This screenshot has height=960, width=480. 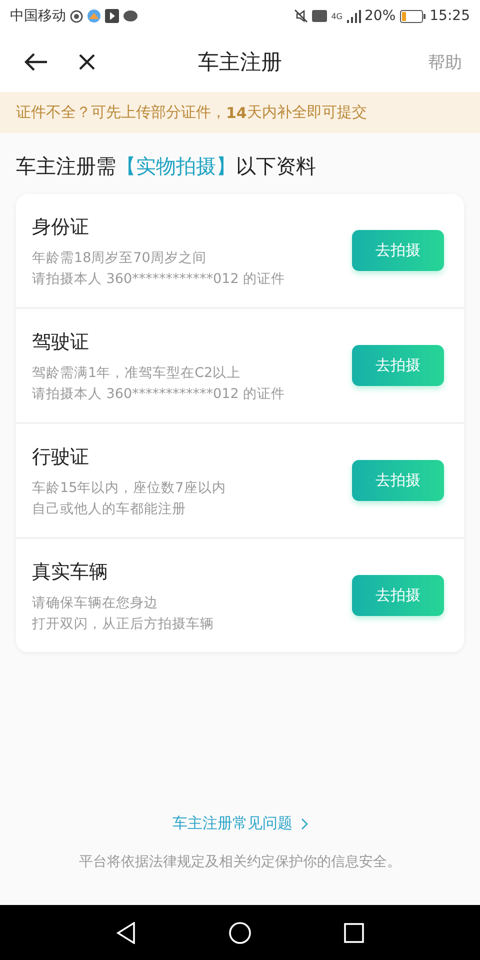 What do you see at coordinates (36, 62) in the screenshot?
I see `back-arrow-icon` at bounding box center [36, 62].